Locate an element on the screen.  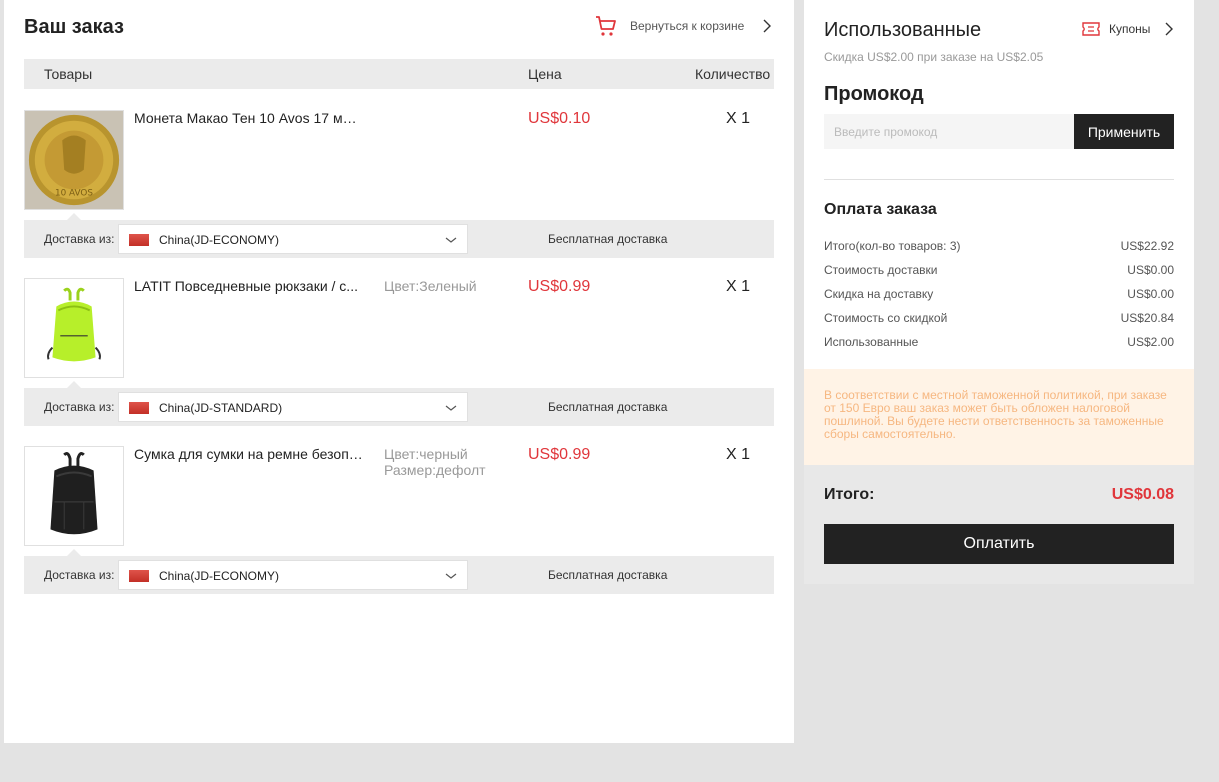
attr-color: Цвет:Зеленый is located at coordinates (430, 286).